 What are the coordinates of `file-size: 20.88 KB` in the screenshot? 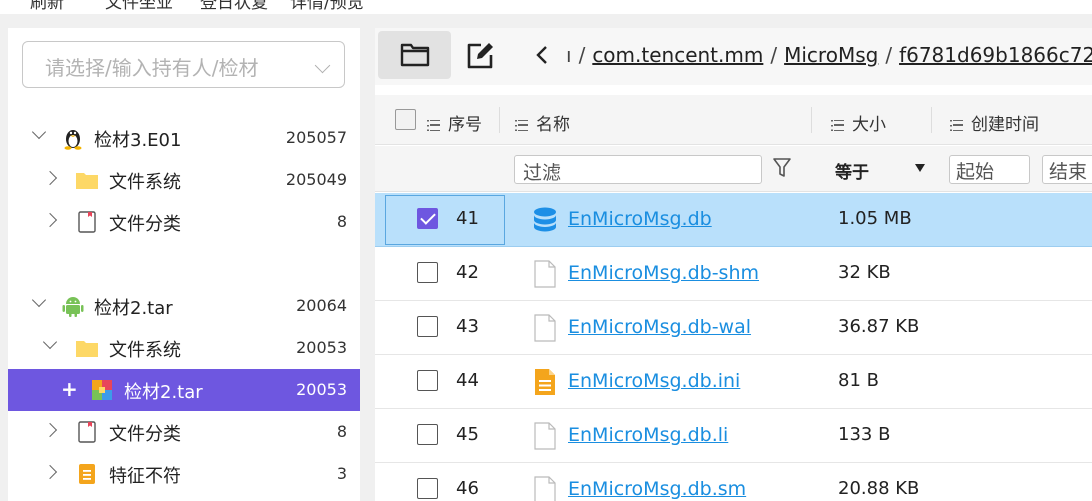 It's located at (879, 488).